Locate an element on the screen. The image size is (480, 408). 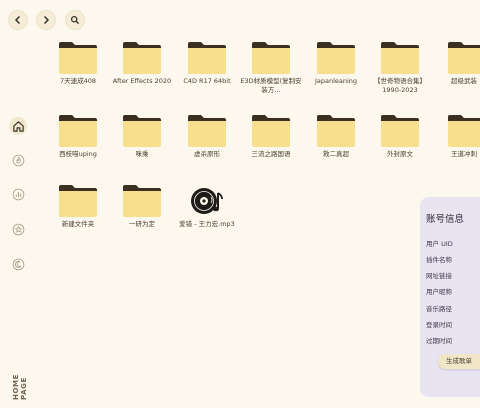
audio-file-item: 爱错 - 王力宏.mp3 is located at coordinates (207, 211).